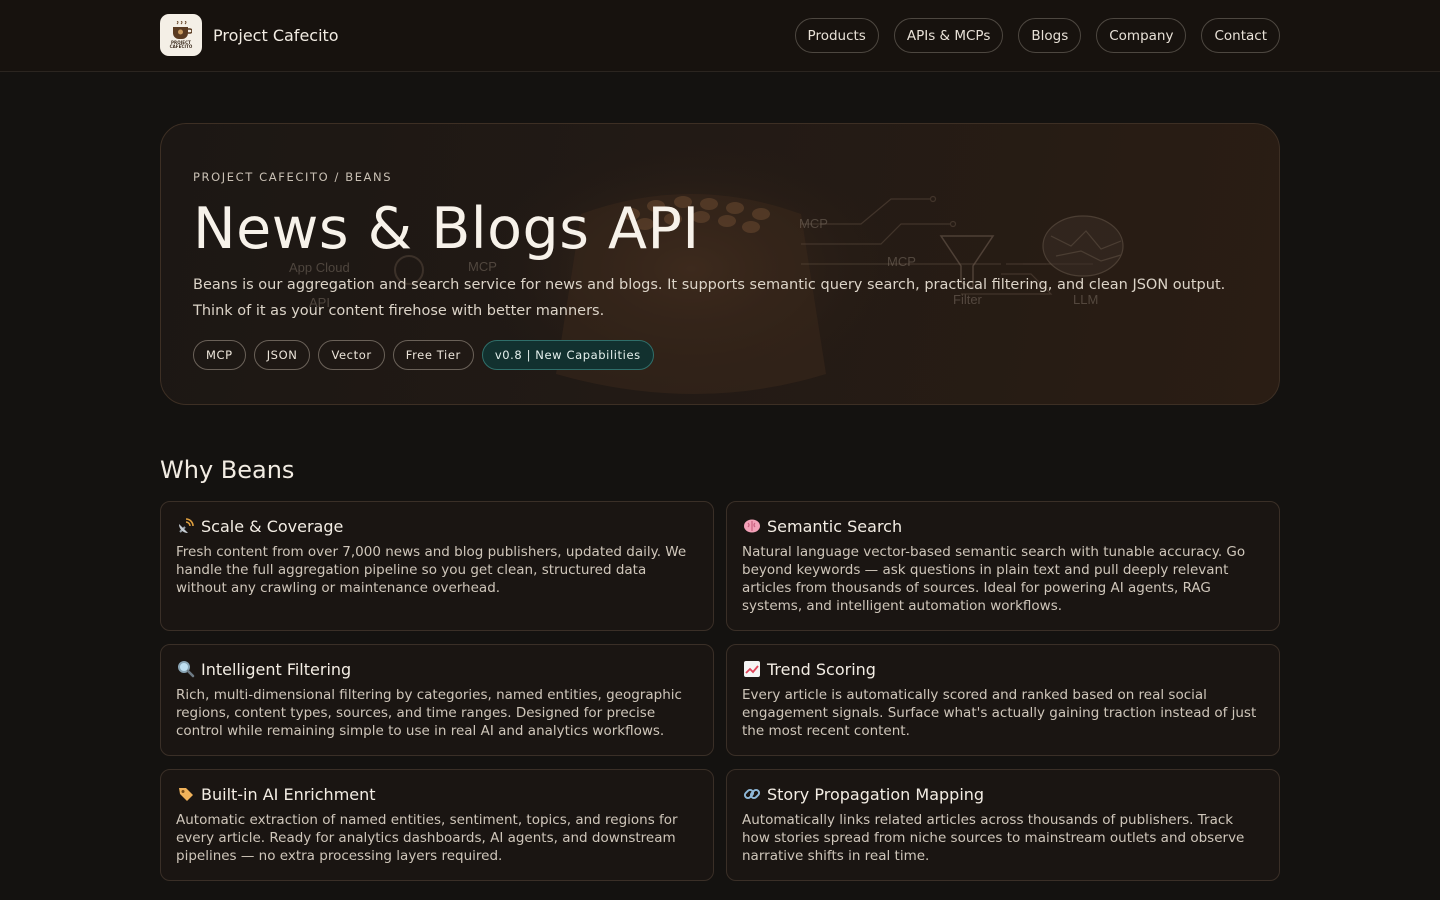 Image resolution: width=1440 pixels, height=900 pixels. I want to click on nav-apis-mcps-link: APIs & MCPs, so click(948, 35).